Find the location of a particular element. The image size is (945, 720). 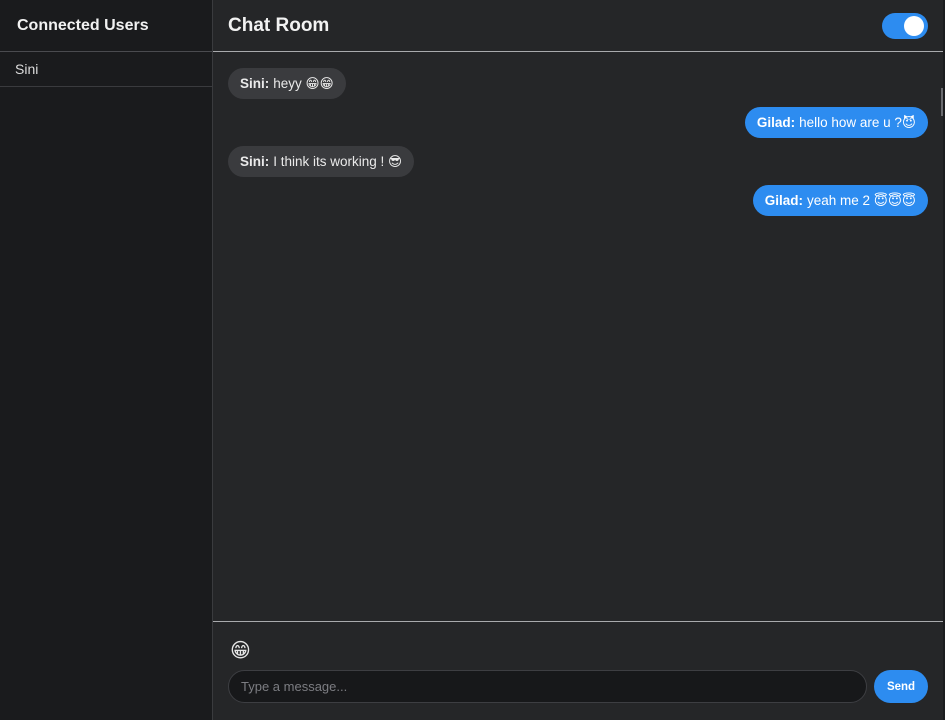

message-text: heyy 😁😁 is located at coordinates (303, 83).